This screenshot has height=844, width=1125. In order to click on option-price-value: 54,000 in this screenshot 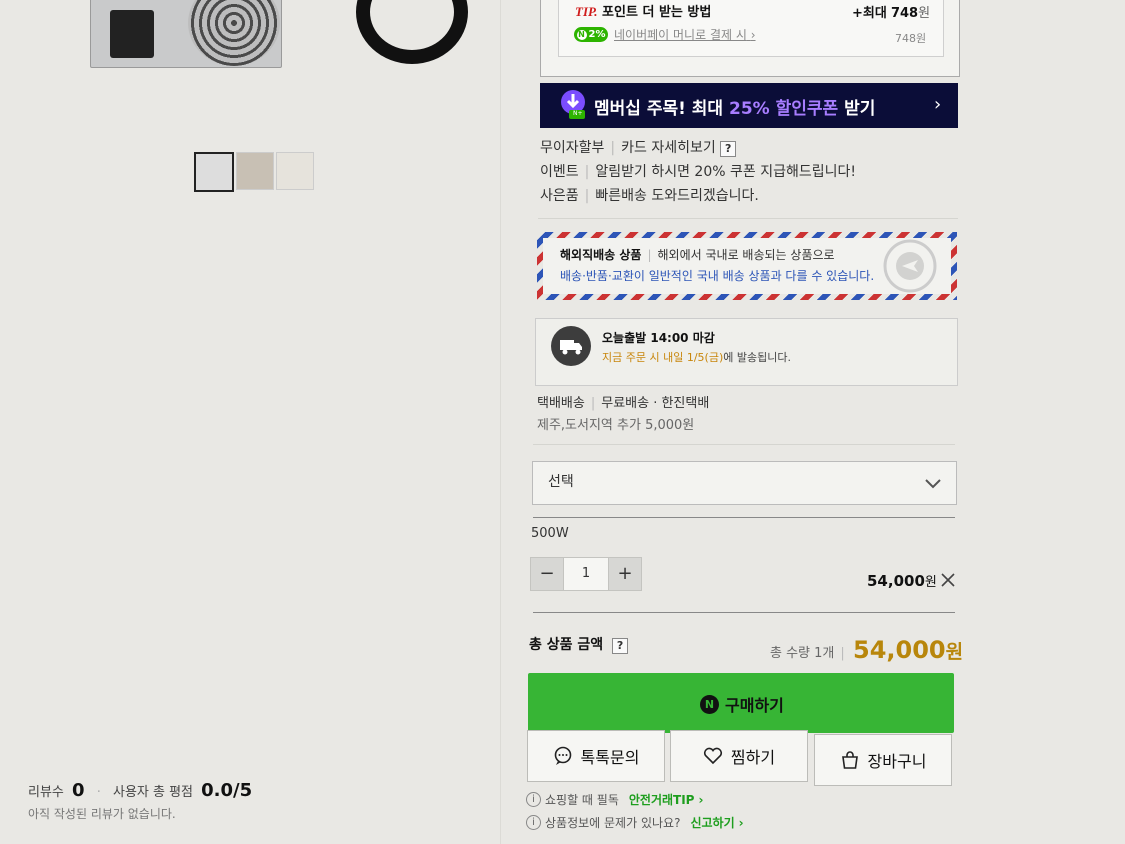, I will do `click(896, 581)`.